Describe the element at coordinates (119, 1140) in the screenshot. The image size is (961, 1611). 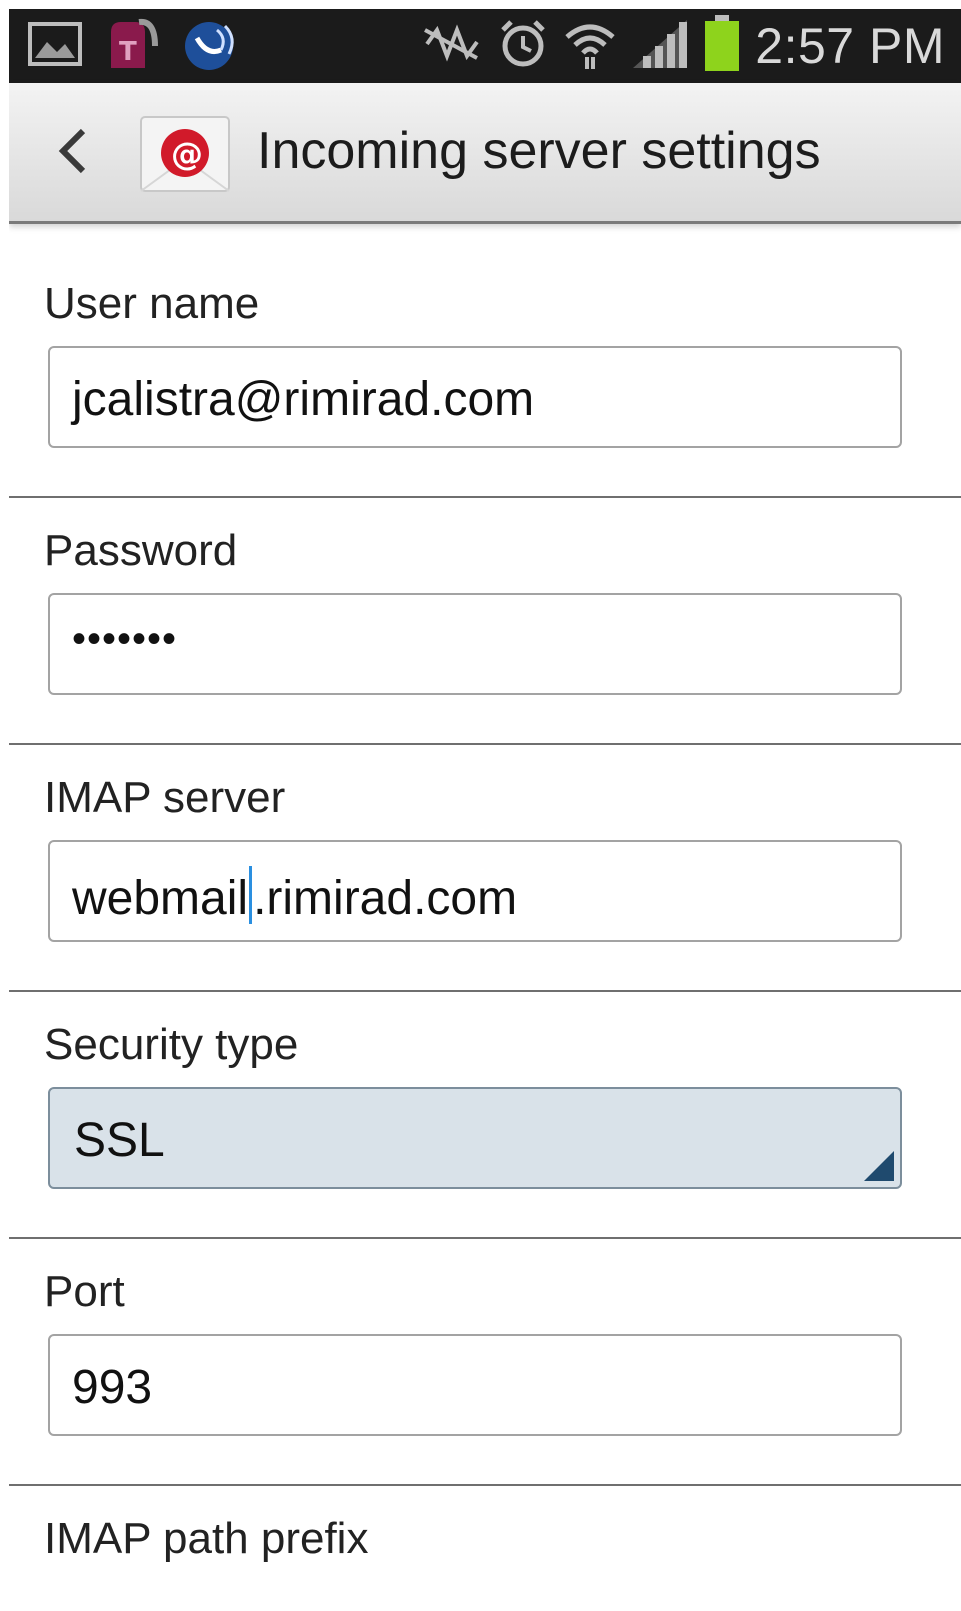
I see `security-type-value: SSL` at that location.